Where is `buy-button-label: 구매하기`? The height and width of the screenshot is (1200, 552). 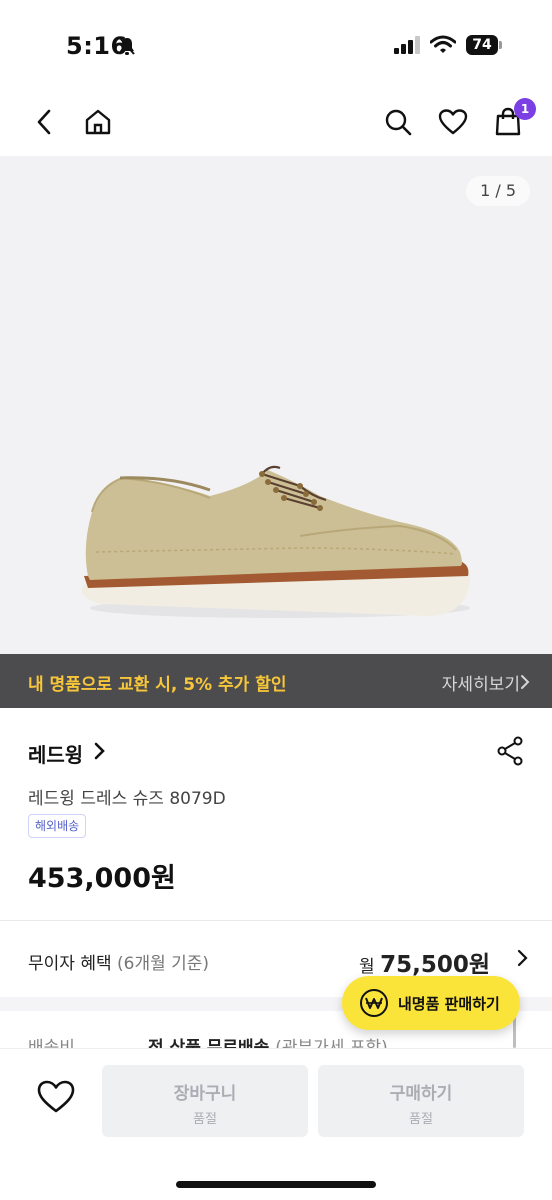
buy-button-label: 구매하기 is located at coordinates (421, 1094).